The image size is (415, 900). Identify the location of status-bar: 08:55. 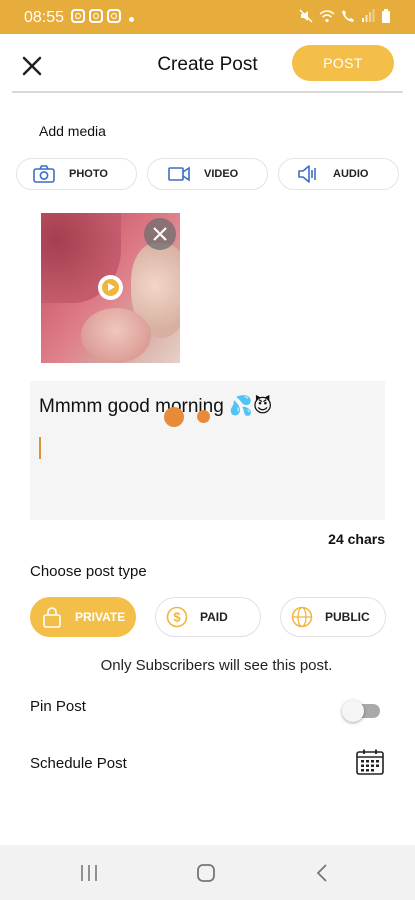
(207, 17).